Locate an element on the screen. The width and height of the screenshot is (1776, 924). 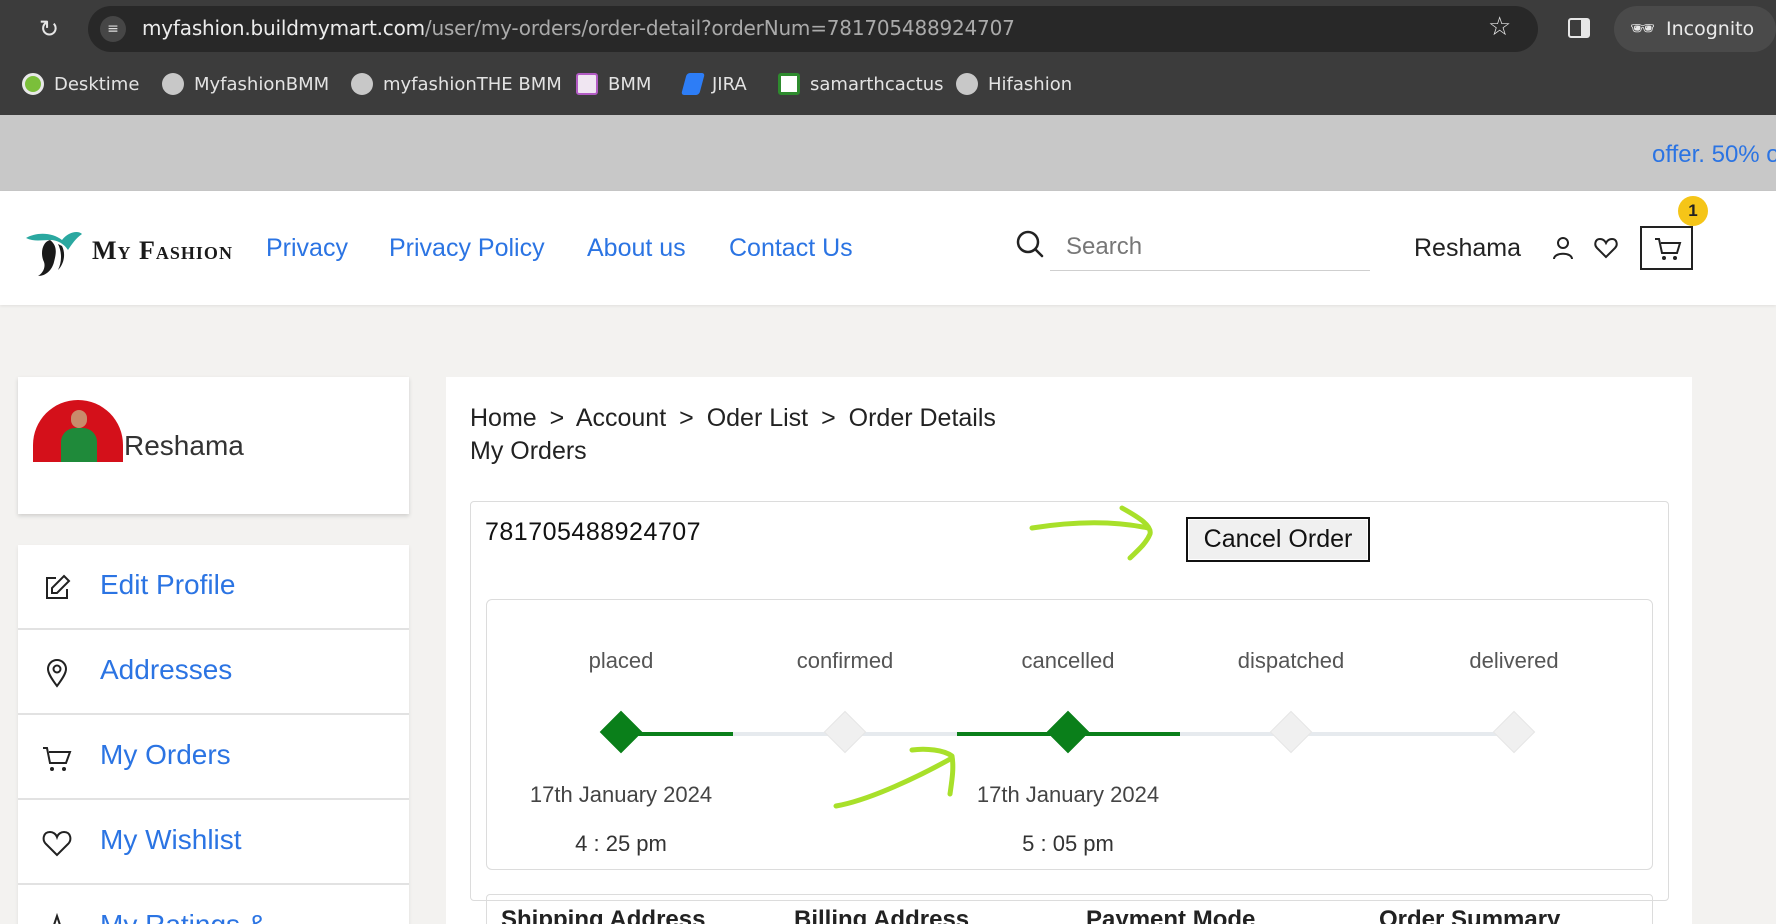
cancel-order-button: Cancel Order is located at coordinates (1278, 539).